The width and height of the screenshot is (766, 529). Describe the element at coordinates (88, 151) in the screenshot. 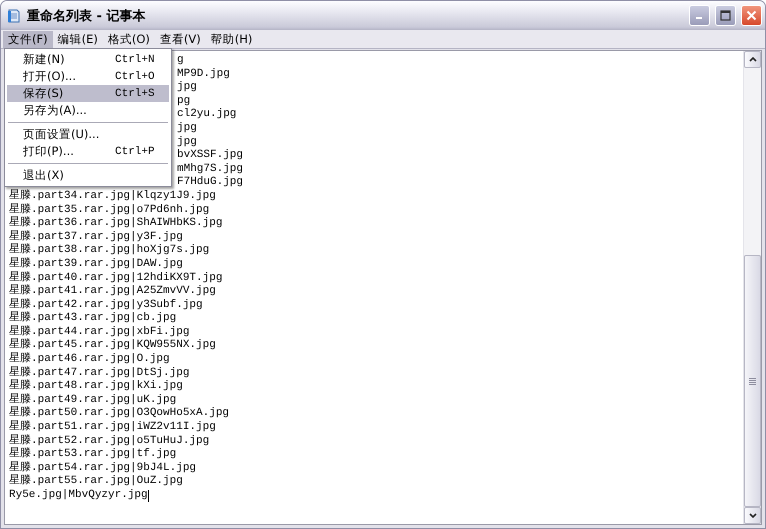

I see `menu-entry: 打印(P)... Ctrl+P` at that location.